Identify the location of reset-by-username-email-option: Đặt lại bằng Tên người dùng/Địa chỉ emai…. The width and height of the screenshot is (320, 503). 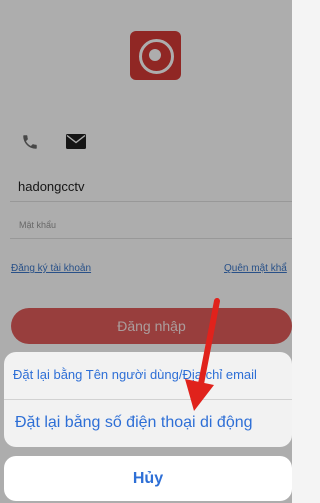
(152, 374).